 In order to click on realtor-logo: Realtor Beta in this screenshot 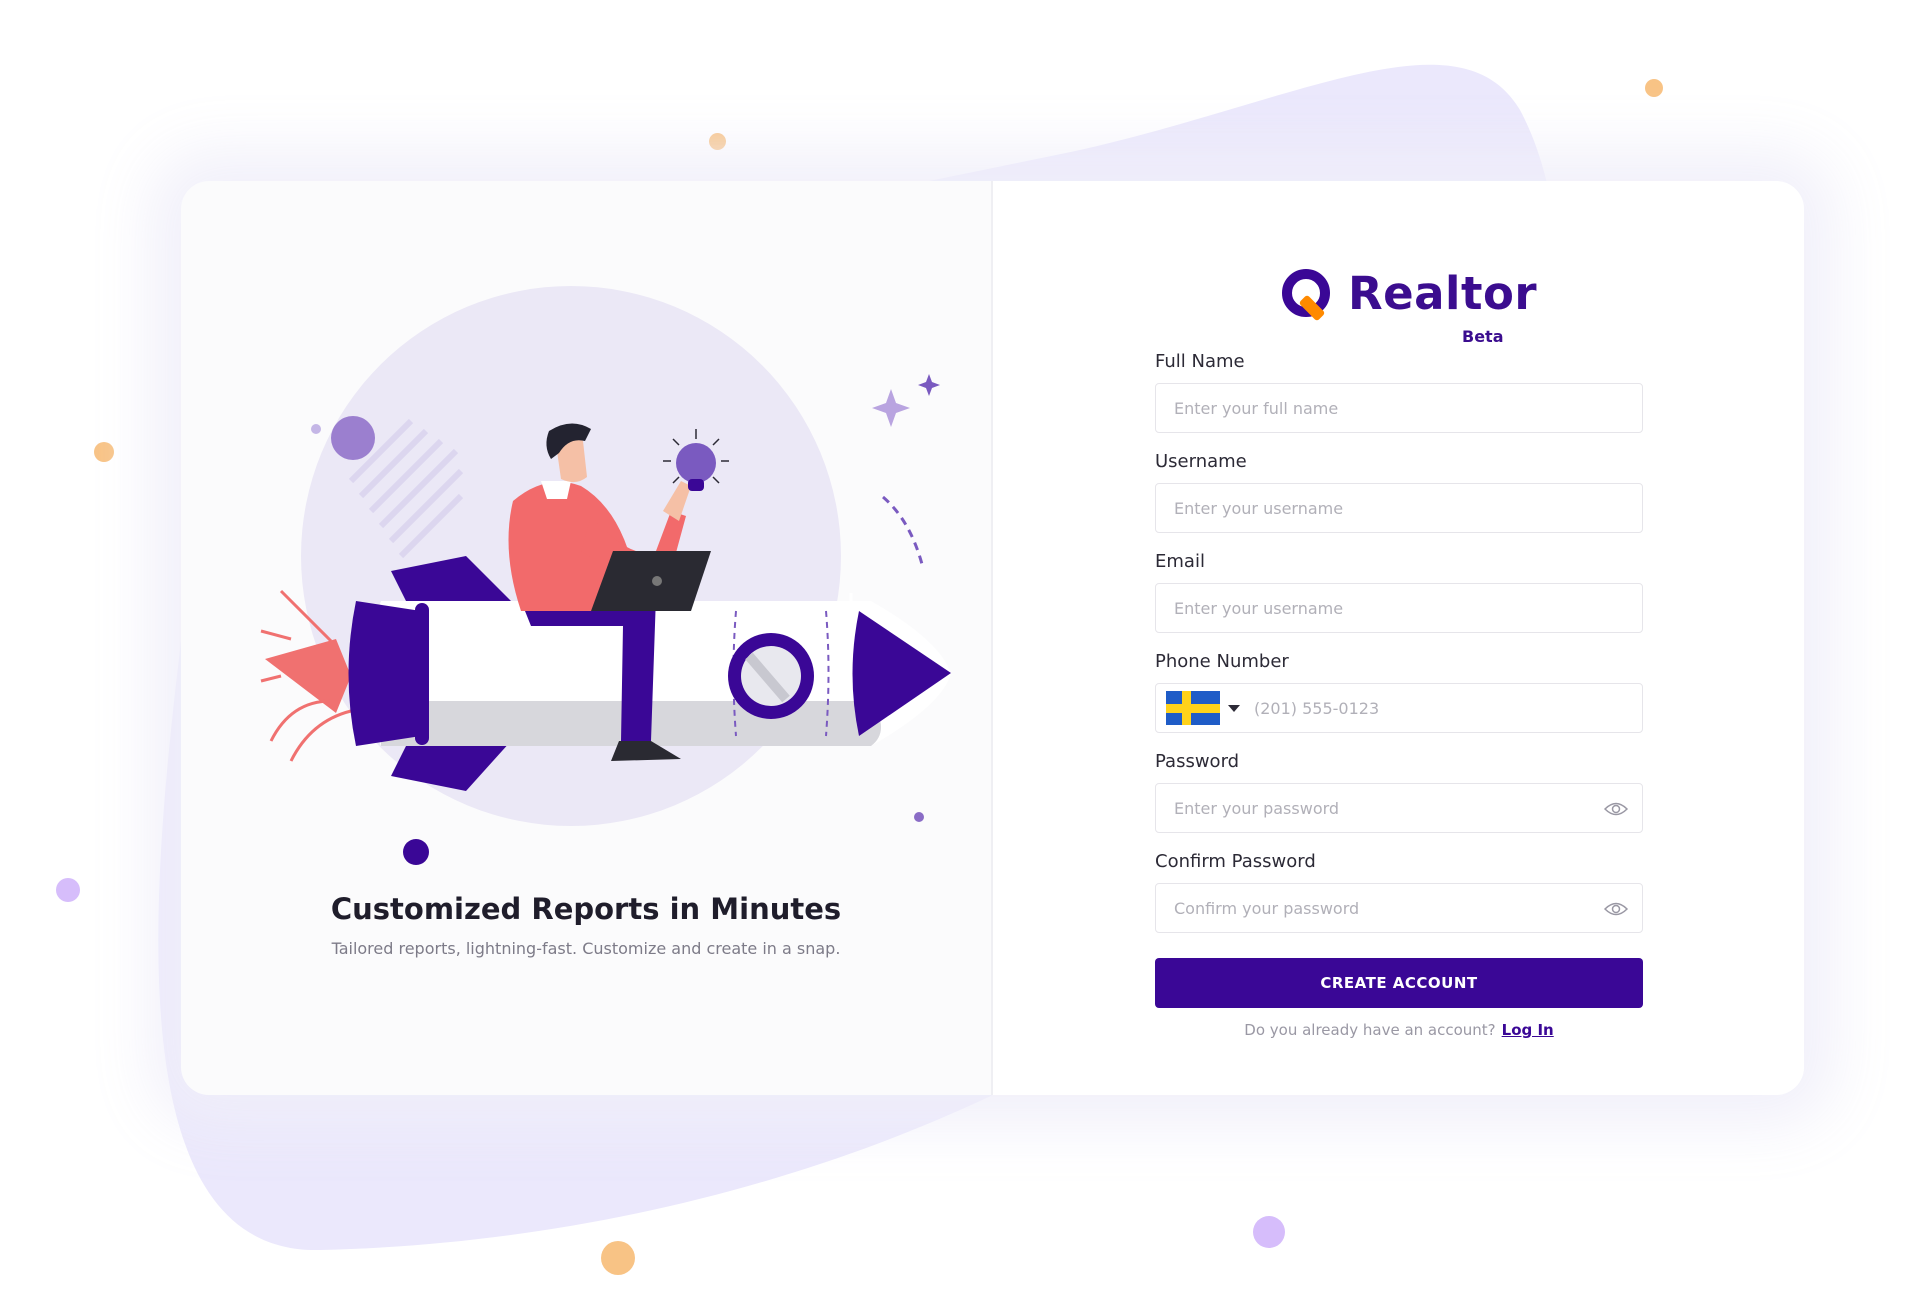, I will do `click(1409, 305)`.